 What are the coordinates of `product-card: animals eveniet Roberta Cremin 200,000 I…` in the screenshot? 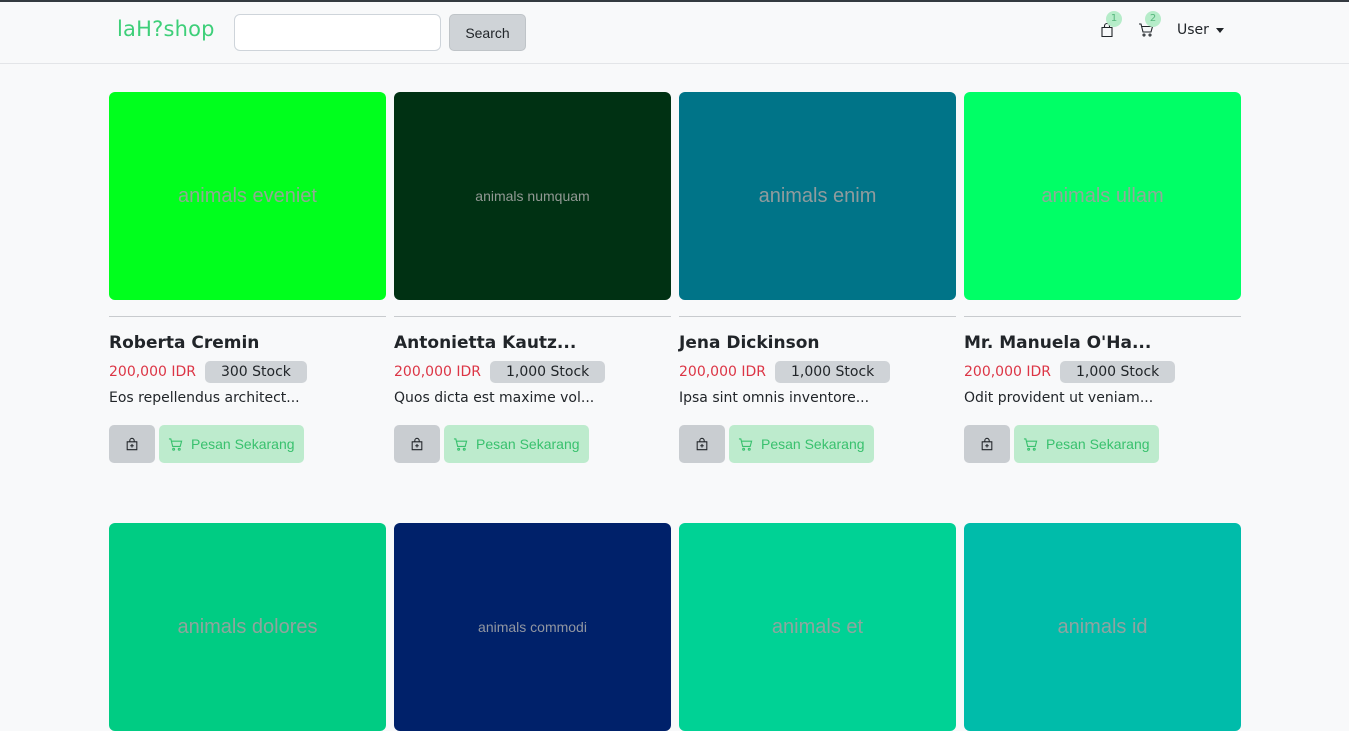 It's located at (247, 277).